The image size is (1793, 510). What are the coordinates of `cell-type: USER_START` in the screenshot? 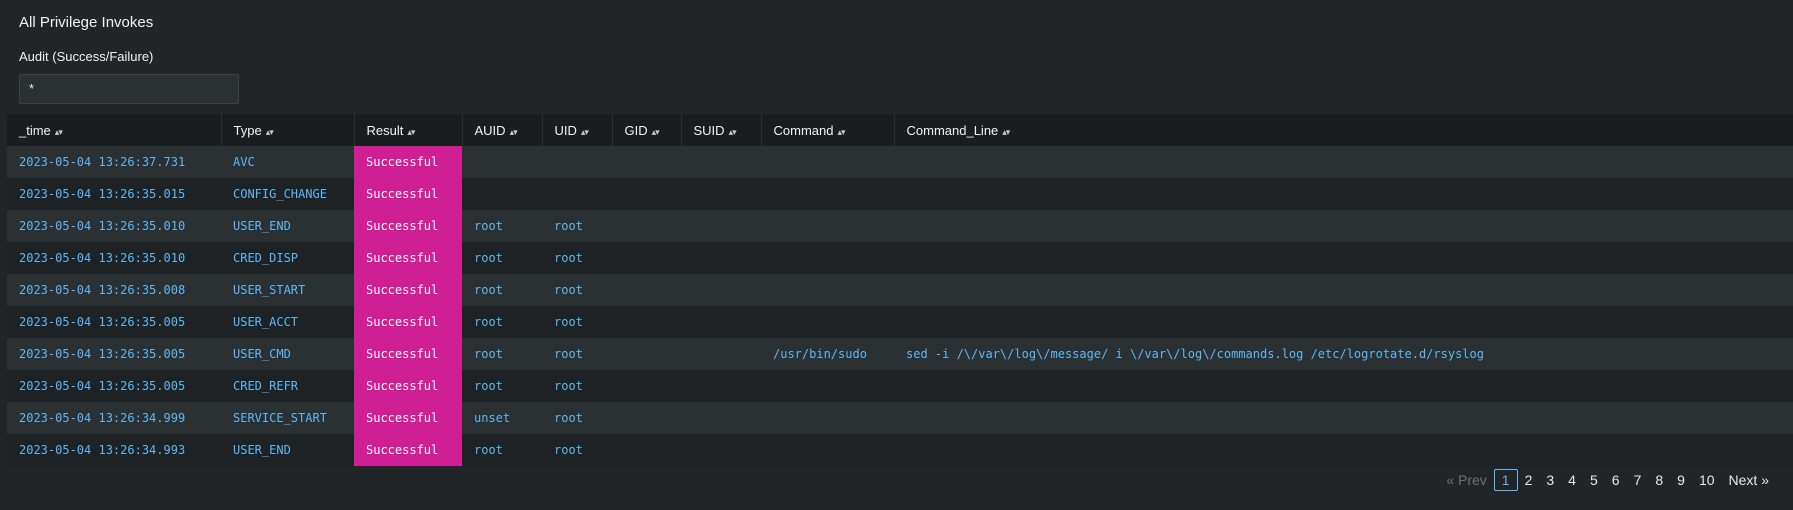 It's located at (287, 290).